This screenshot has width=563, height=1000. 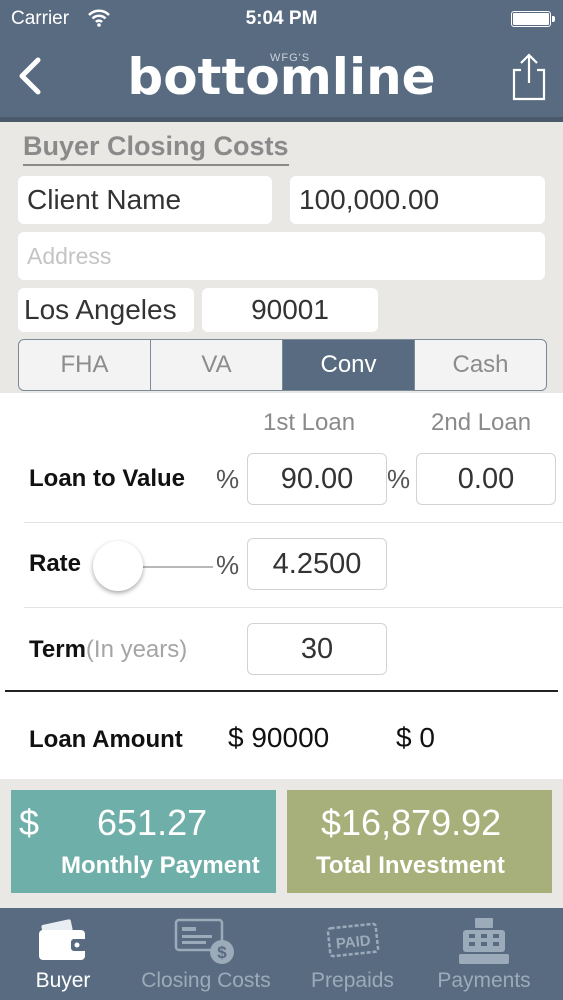 What do you see at coordinates (29, 822) in the screenshot?
I see `monthly-currency-symbol: $` at bounding box center [29, 822].